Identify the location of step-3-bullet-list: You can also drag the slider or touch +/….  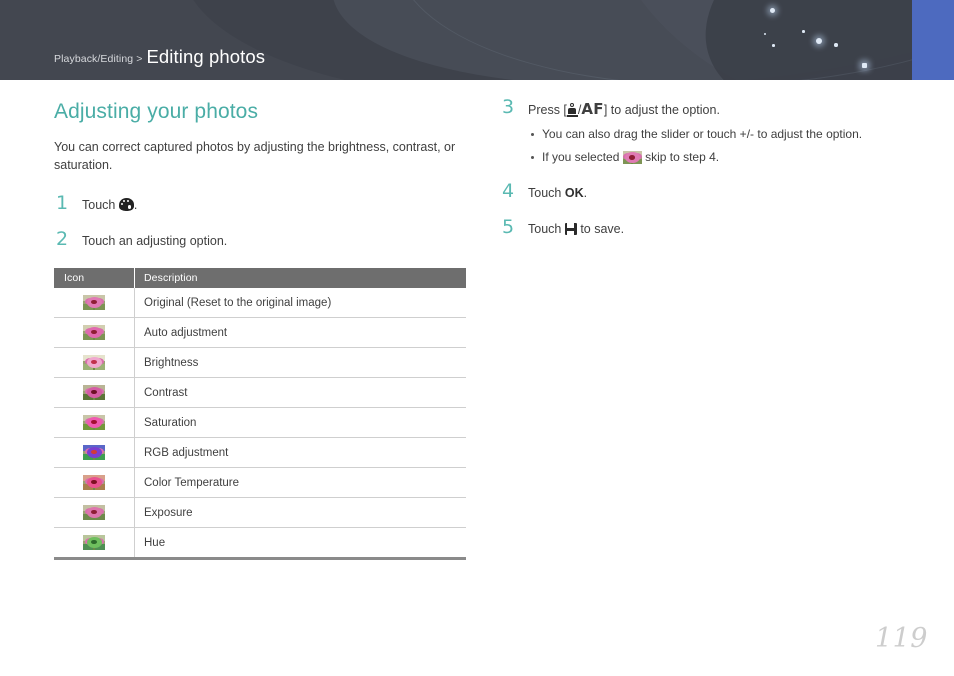
(724, 146).